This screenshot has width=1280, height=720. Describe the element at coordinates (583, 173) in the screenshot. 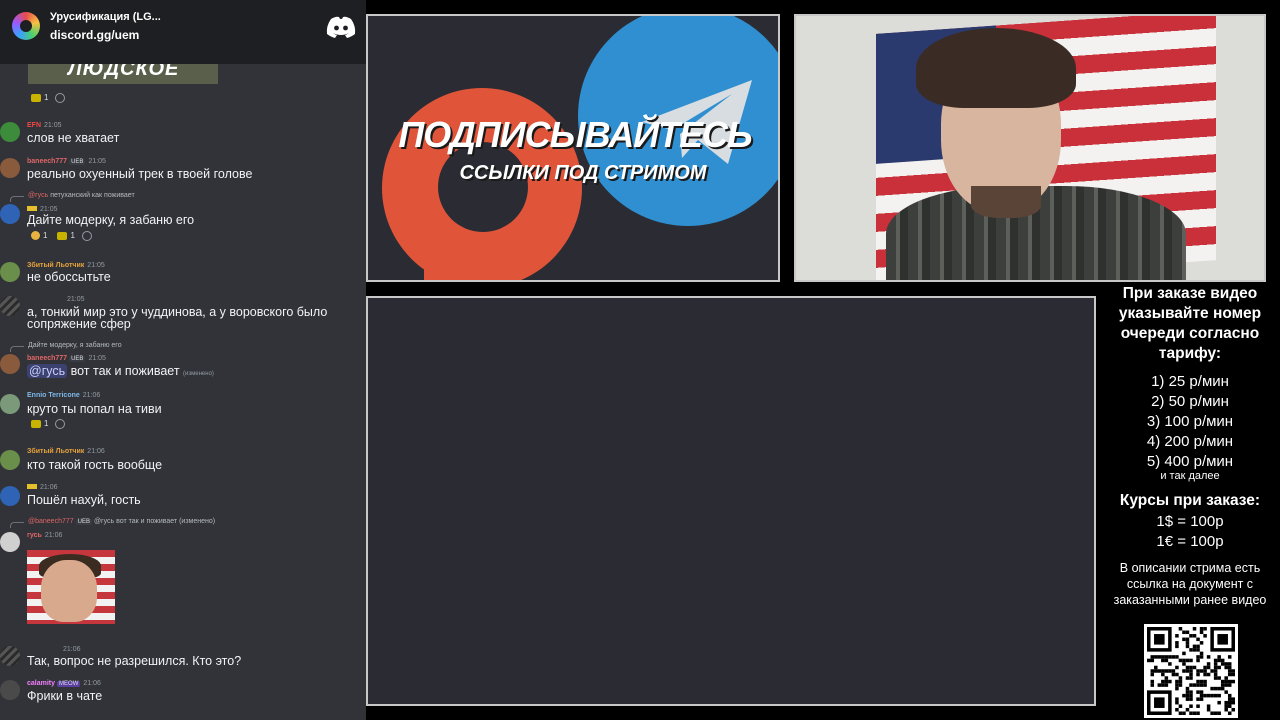

I see `promo-subtitle: ССЫЛКИ ПОД СТРИМОМ` at that location.